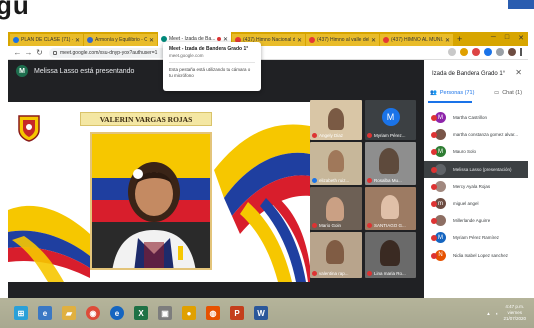 The image size is (534, 328). I want to click on file-explorer-icon: ▰, so click(69, 313).